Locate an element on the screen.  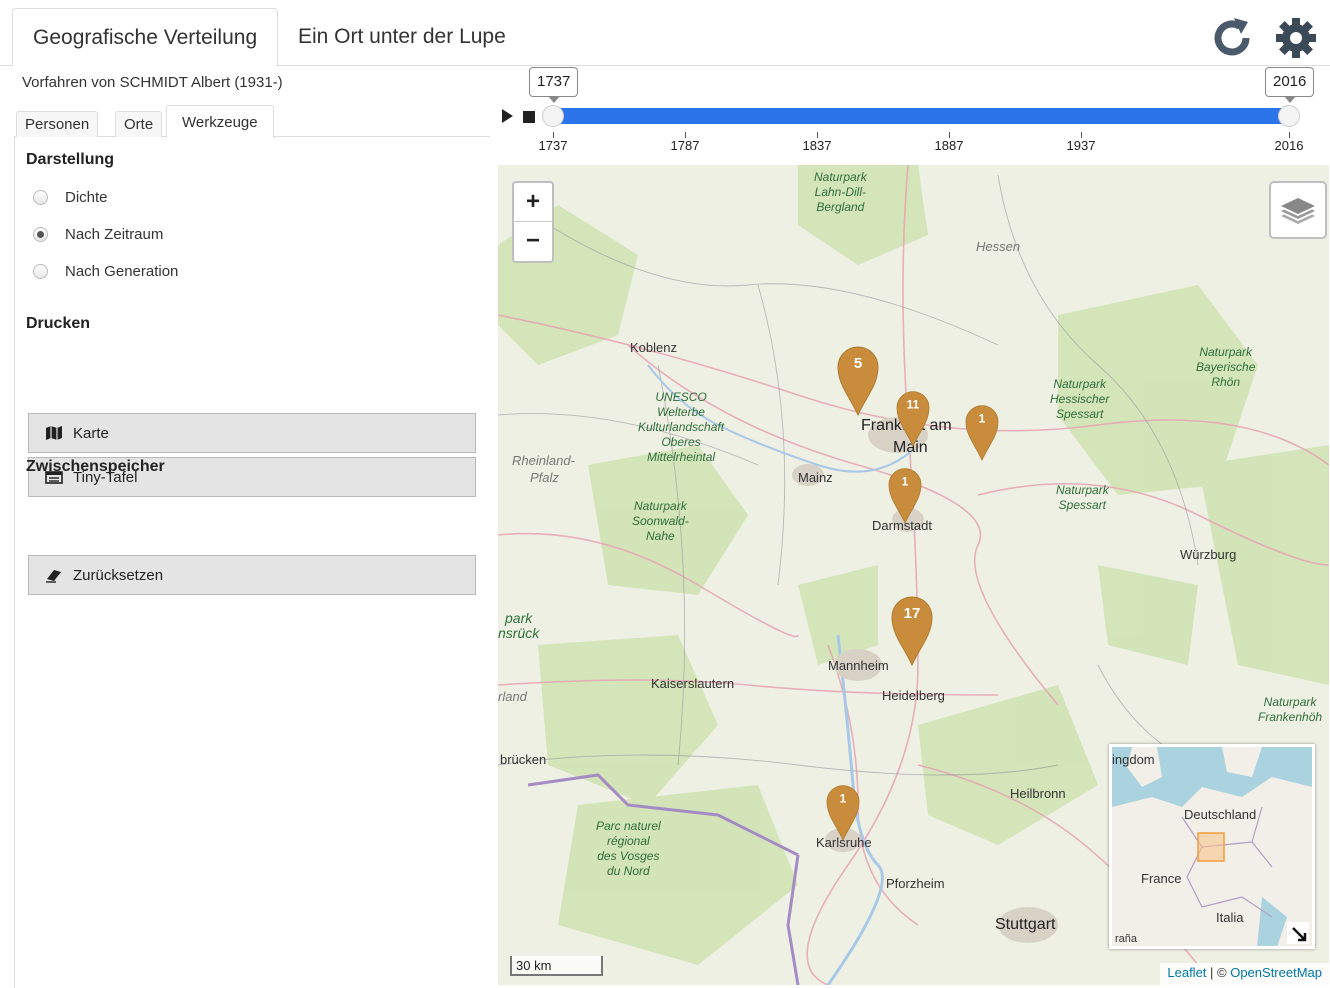
button-label: Karte is located at coordinates (91, 433).